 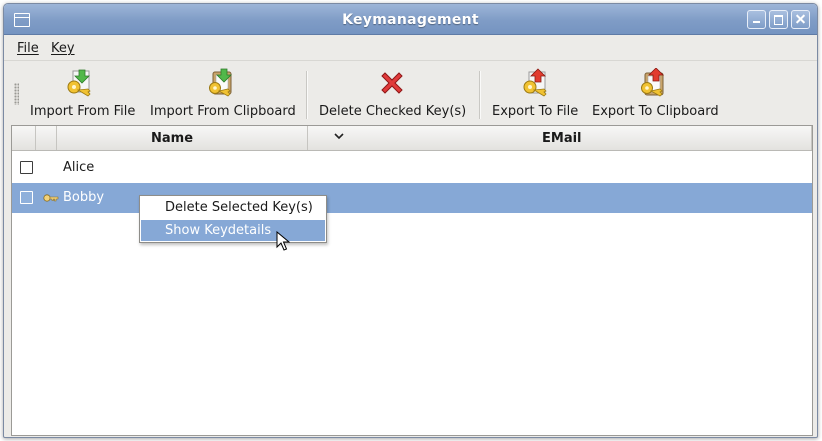 I want to click on table-row: Alice, so click(x=412, y=168).